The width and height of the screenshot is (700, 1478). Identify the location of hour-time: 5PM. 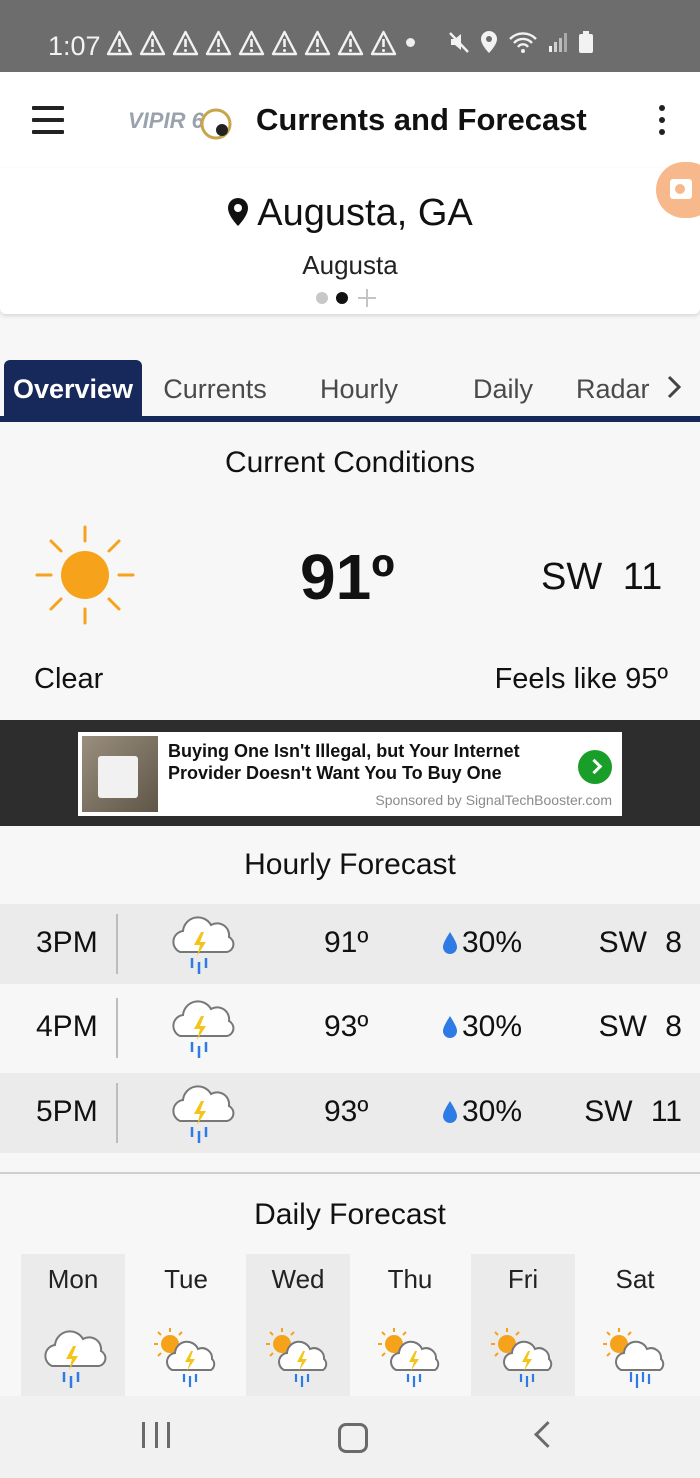
(67, 1111).